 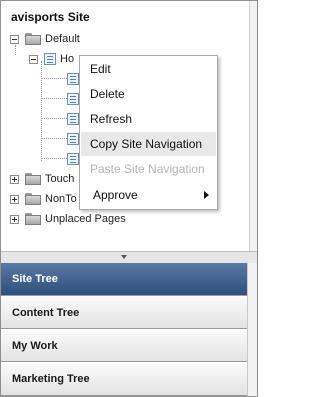 I want to click on accordion-label: Site Tree, so click(x=35, y=279).